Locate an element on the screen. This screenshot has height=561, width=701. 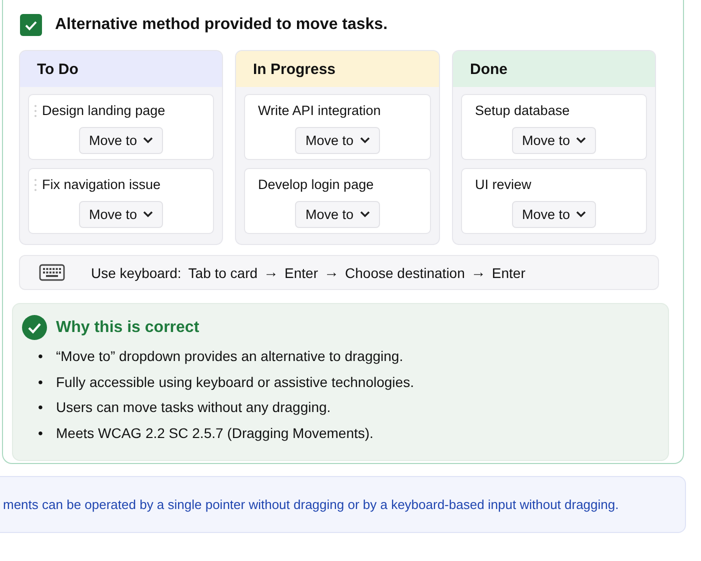
task-card: Fix navigation issue Move to is located at coordinates (121, 201).